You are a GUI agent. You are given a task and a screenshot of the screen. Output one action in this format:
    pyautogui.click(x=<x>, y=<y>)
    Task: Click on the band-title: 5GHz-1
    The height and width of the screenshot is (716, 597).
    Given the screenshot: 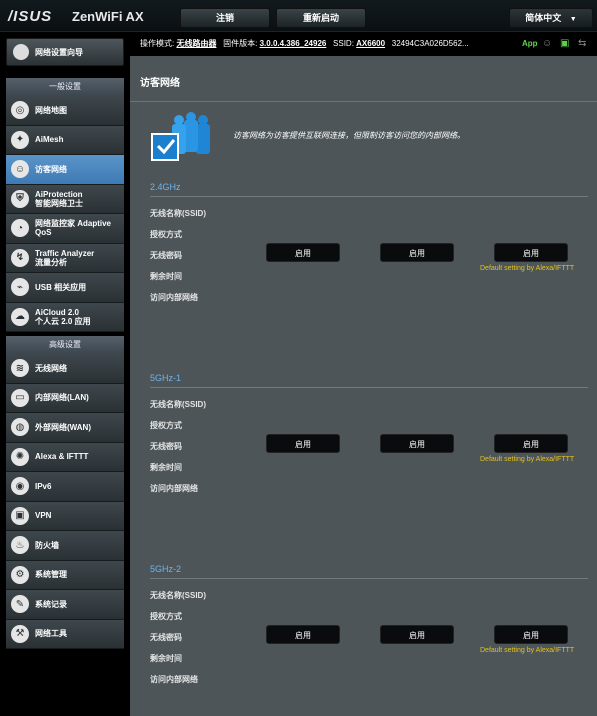 What is the action you would take?
    pyautogui.click(x=166, y=378)
    